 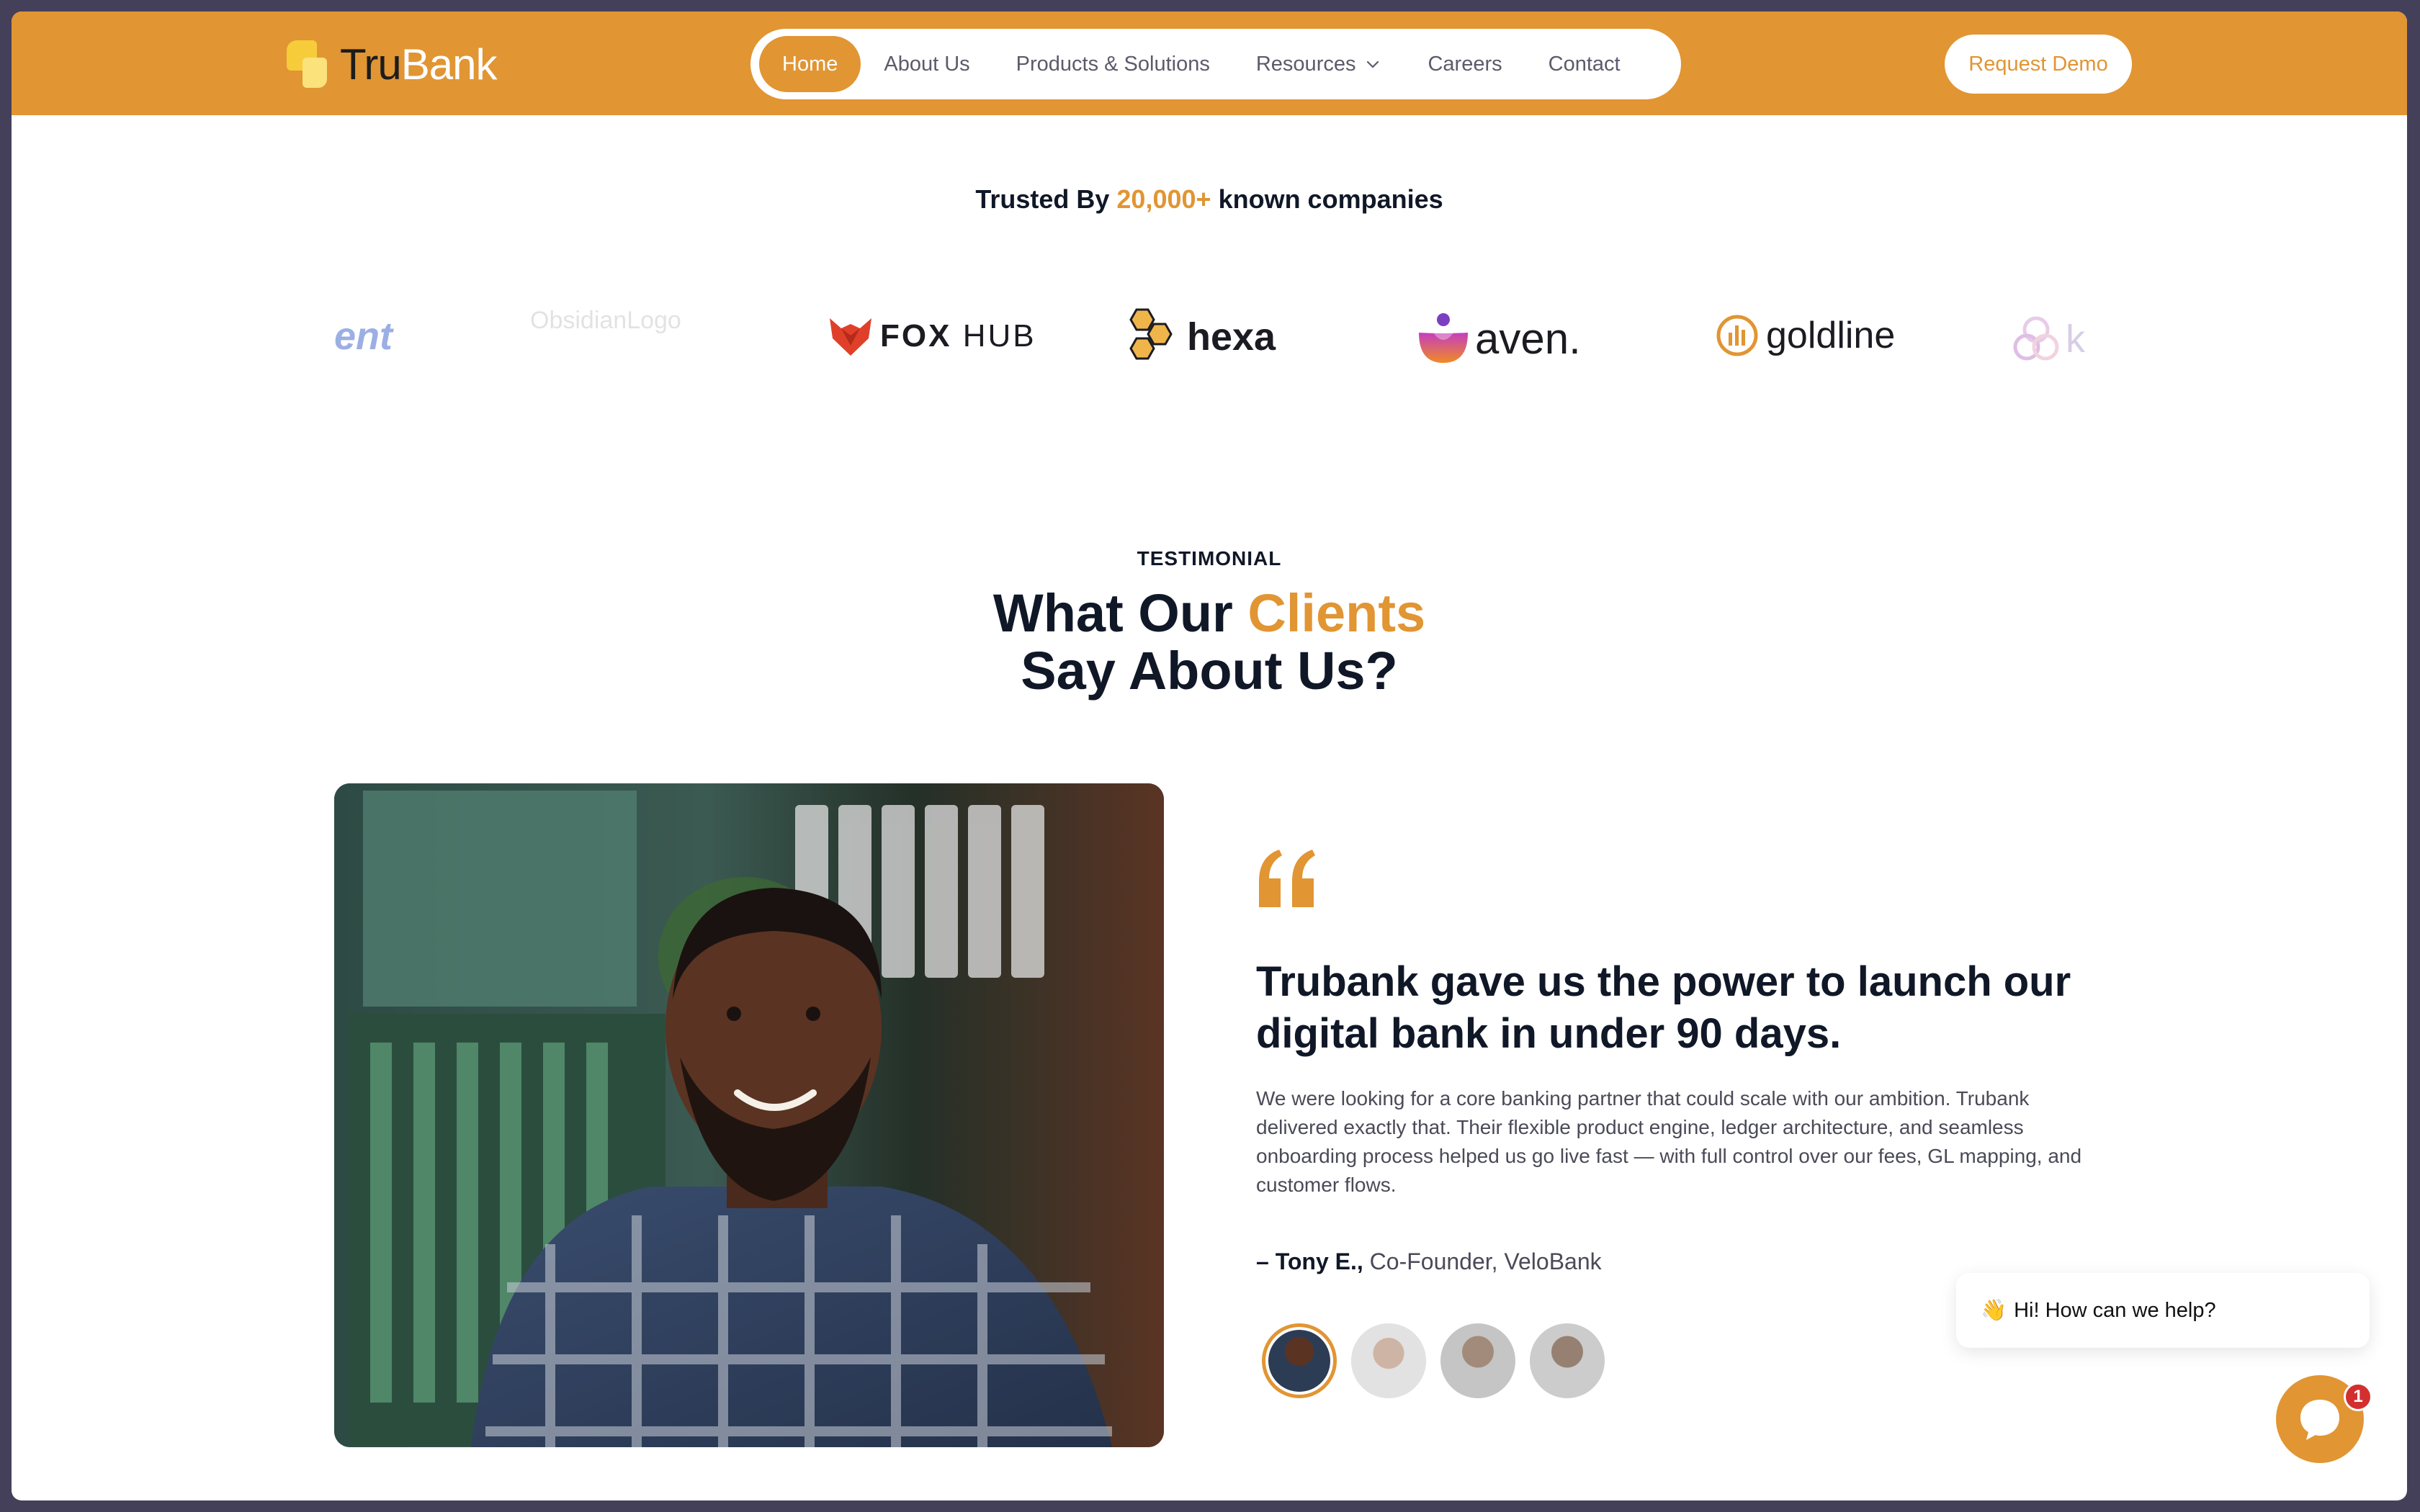 I want to click on trubank-logo: TruBank, so click(x=392, y=64).